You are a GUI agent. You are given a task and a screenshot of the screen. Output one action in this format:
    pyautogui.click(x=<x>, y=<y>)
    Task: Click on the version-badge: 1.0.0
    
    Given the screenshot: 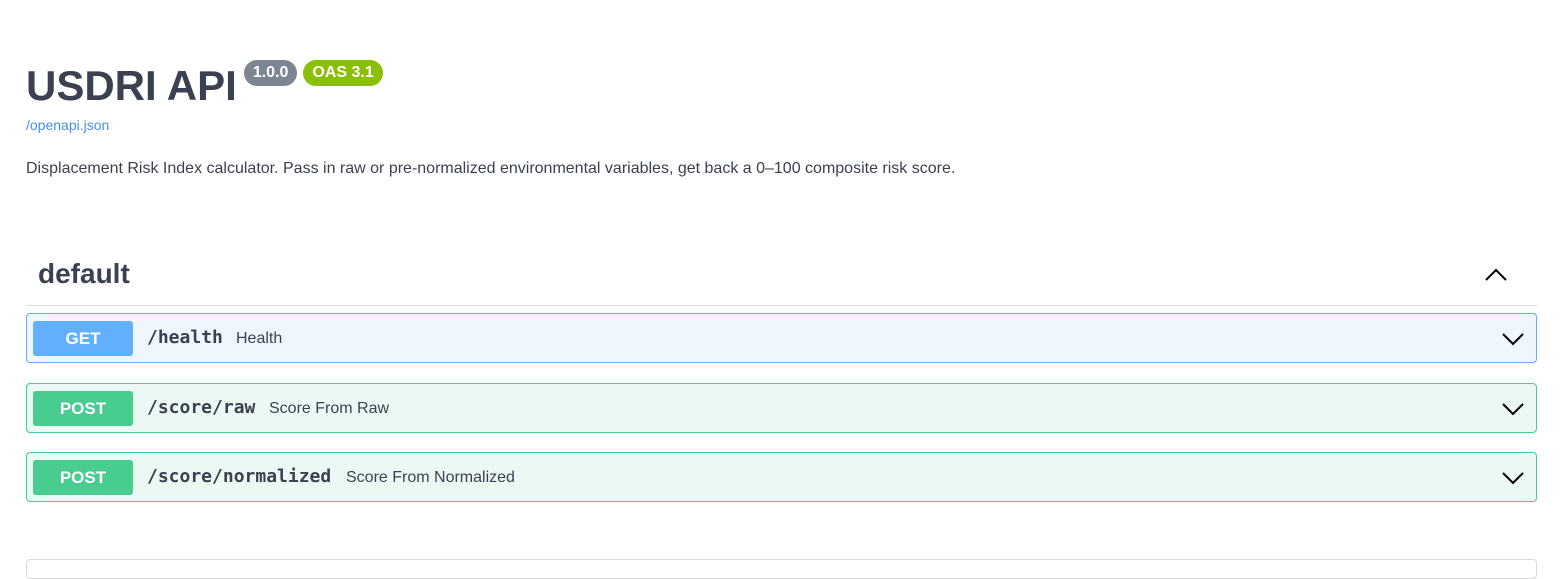 What is the action you would take?
    pyautogui.click(x=270, y=73)
    